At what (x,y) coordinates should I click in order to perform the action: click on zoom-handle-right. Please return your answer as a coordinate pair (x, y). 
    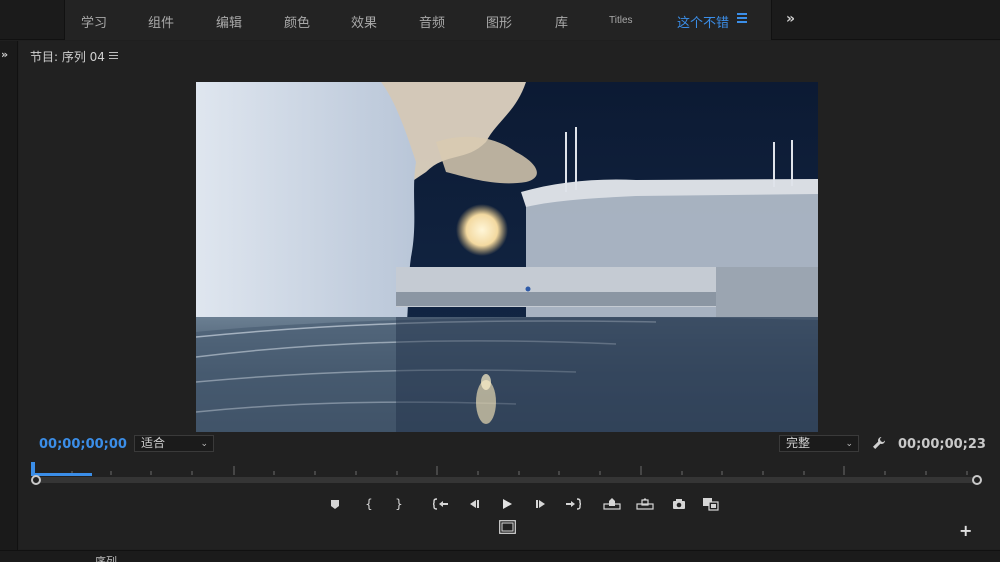
    Looking at the image, I should click on (977, 480).